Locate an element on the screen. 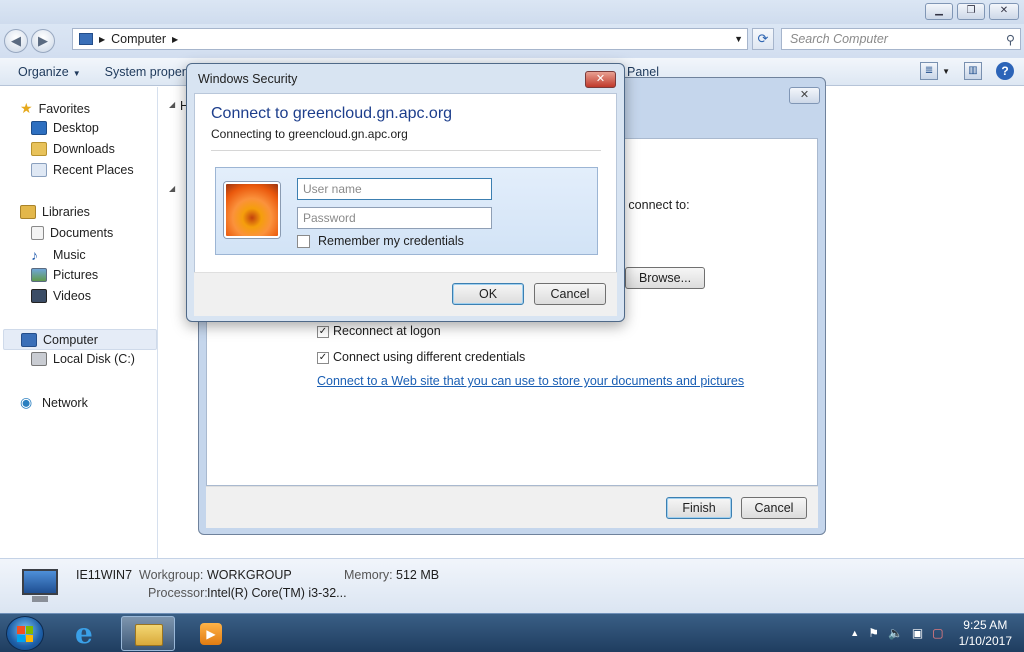 The image size is (1024, 652). dialog-title: Windows Security is located at coordinates (248, 79).